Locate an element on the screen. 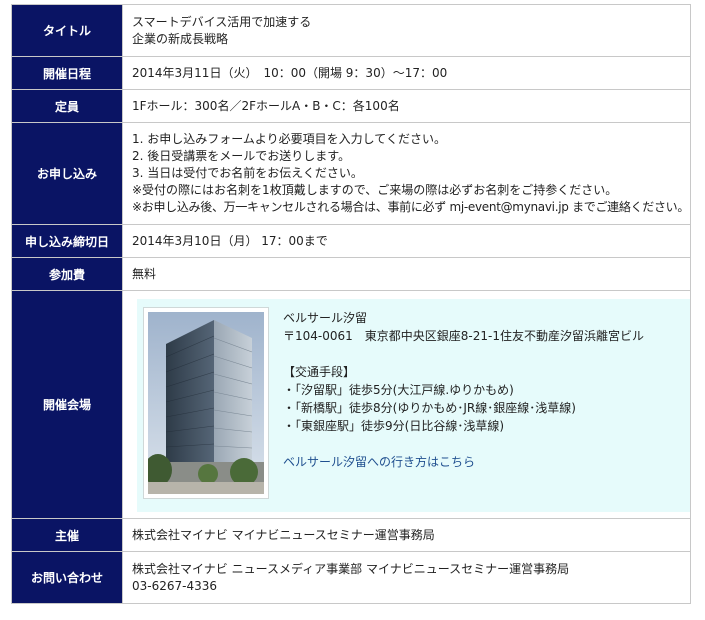  row-contact-label: お問い合わせ is located at coordinates (67, 577).